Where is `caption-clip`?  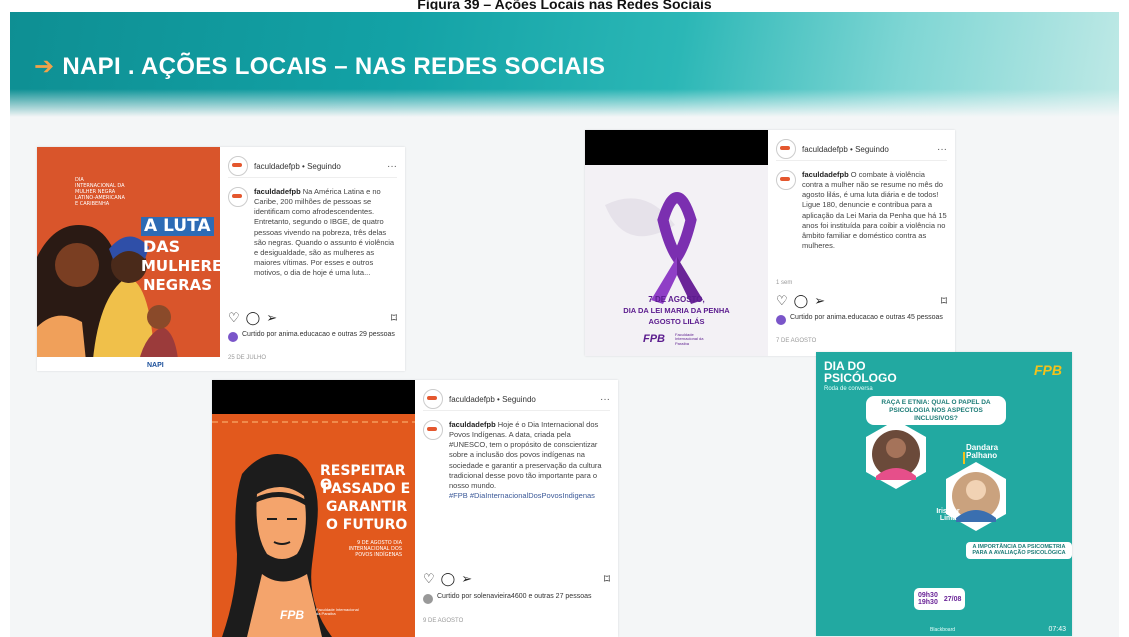 caption-clip is located at coordinates (312, 242).